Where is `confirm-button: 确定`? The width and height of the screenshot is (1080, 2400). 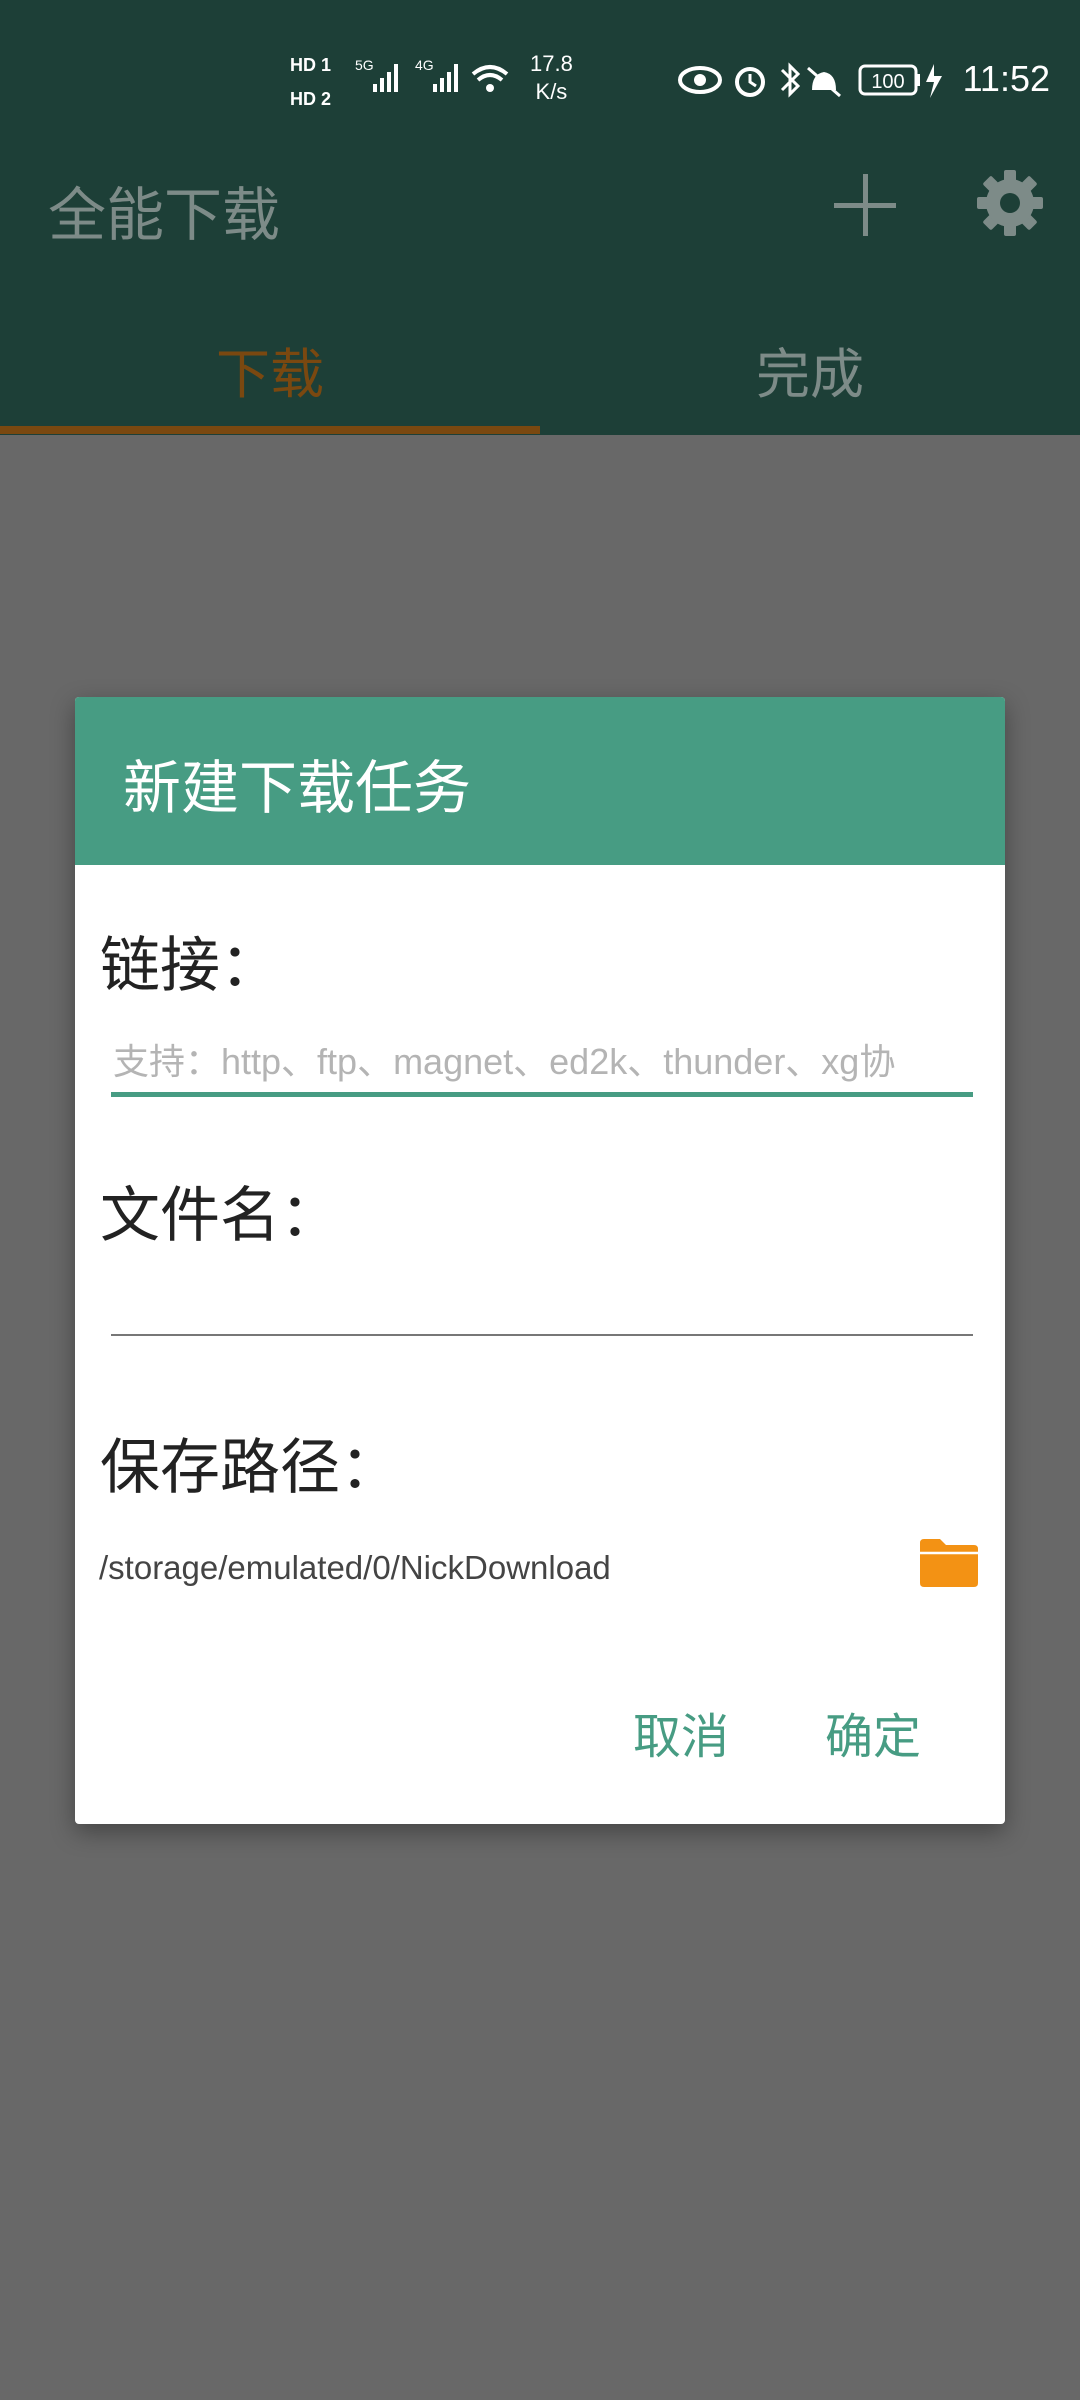 confirm-button: 确定 is located at coordinates (873, 1732).